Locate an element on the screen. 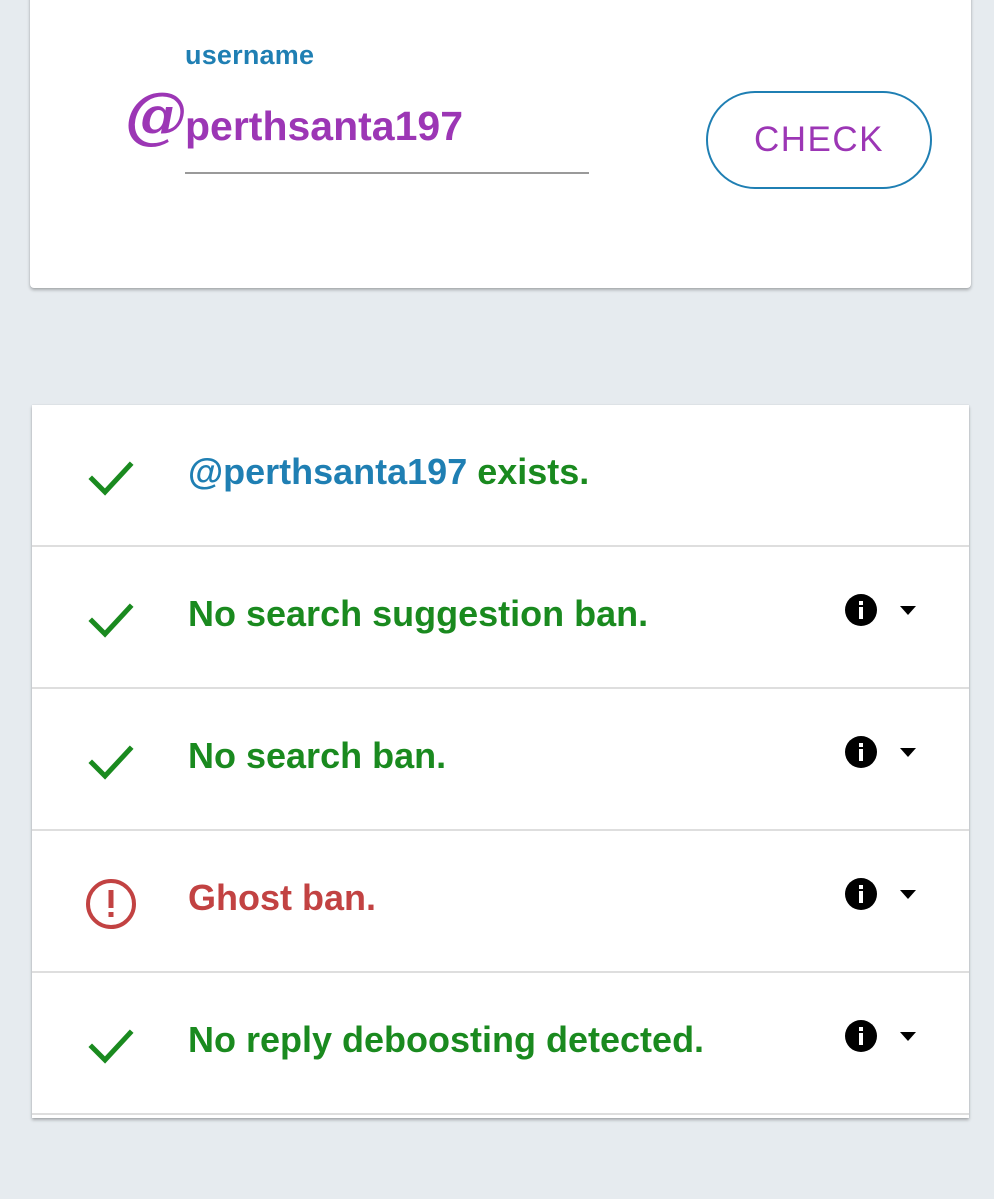 The height and width of the screenshot is (1199, 994). result-label: No reply deboosting detected. is located at coordinates (446, 1039).